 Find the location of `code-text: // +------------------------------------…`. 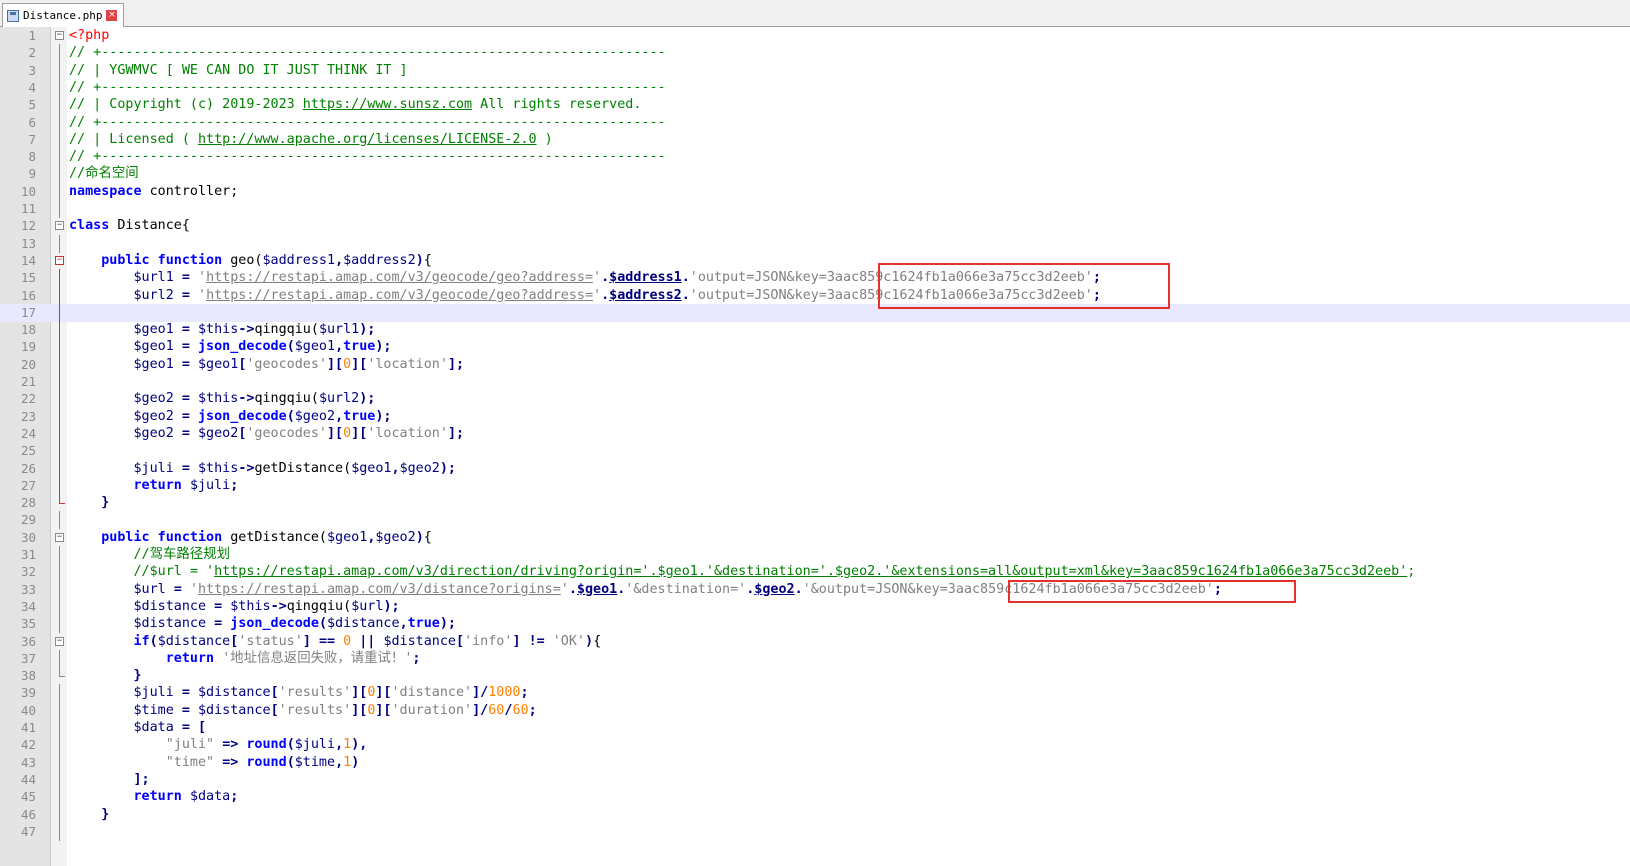

code-text: // +------------------------------------… is located at coordinates (367, 53).